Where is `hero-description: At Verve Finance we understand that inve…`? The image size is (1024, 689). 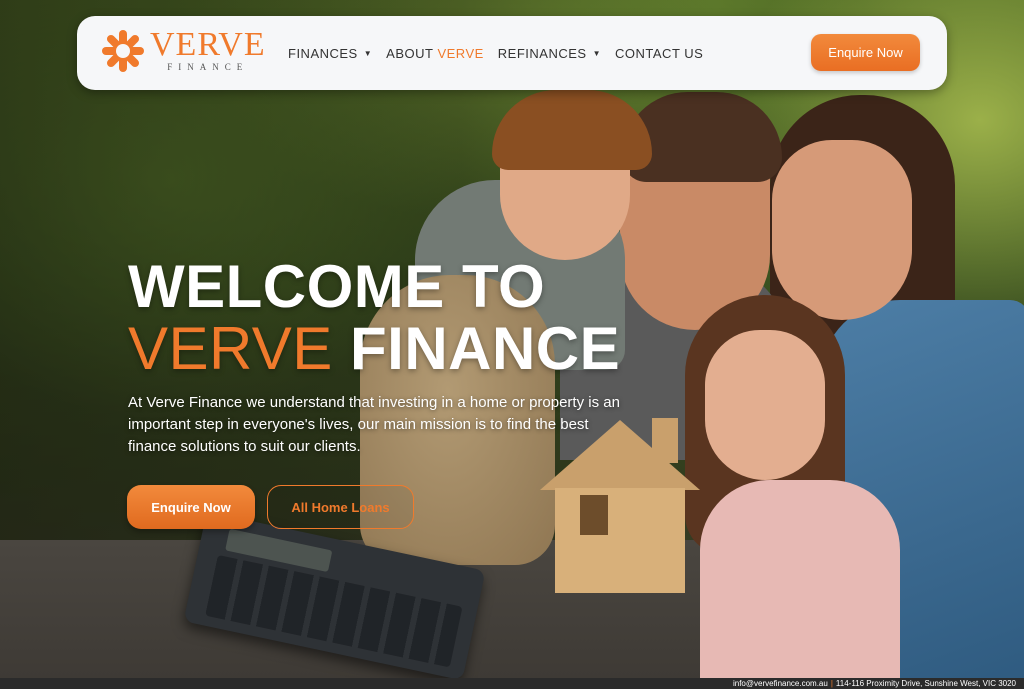 hero-description: At Verve Finance we understand that inve… is located at coordinates (374, 424).